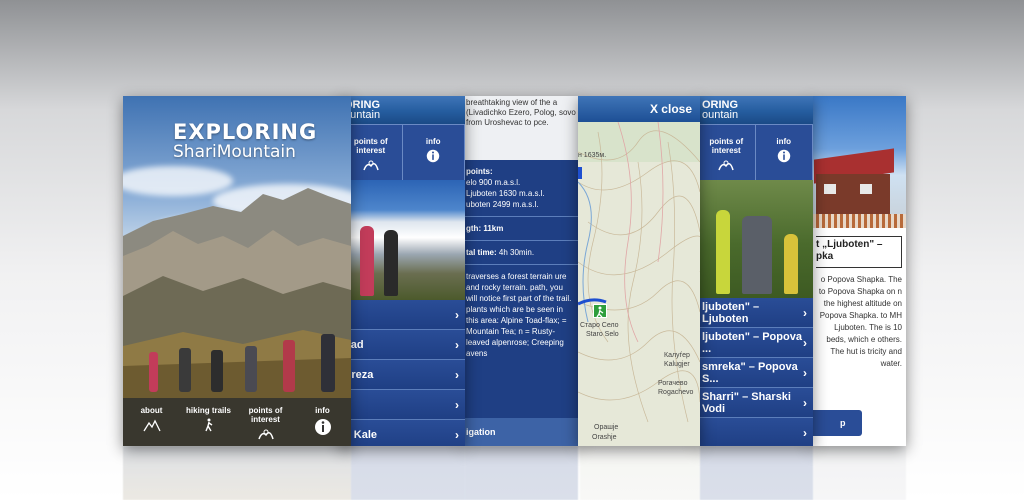  What do you see at coordinates (151, 410) in the screenshot?
I see `nav-label: about` at bounding box center [151, 410].